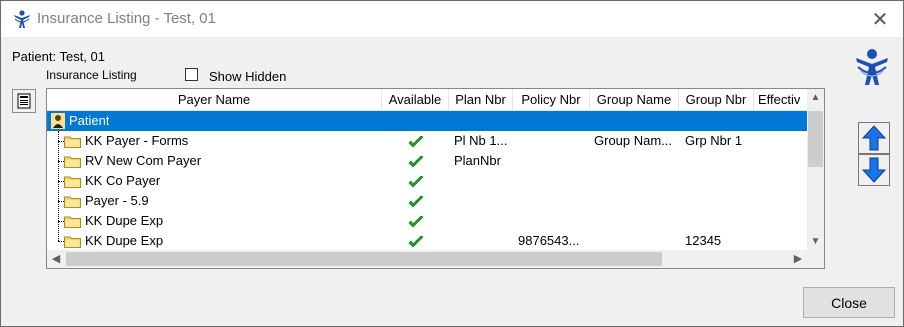 The image size is (904, 327). I want to click on horizontal-scrollbar: ◀ ▶, so click(427, 259).